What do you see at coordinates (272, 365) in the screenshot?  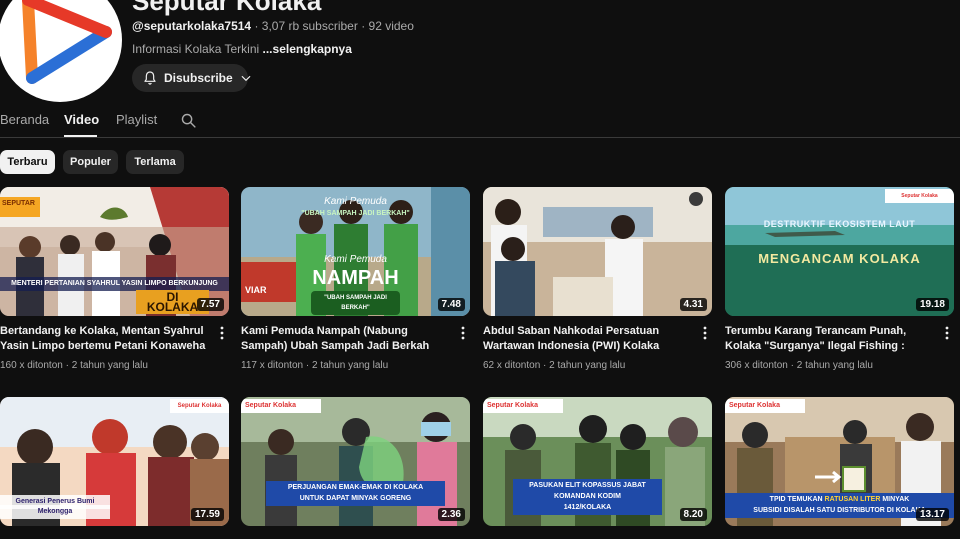 I see `view-count: 117 x ditonton` at bounding box center [272, 365].